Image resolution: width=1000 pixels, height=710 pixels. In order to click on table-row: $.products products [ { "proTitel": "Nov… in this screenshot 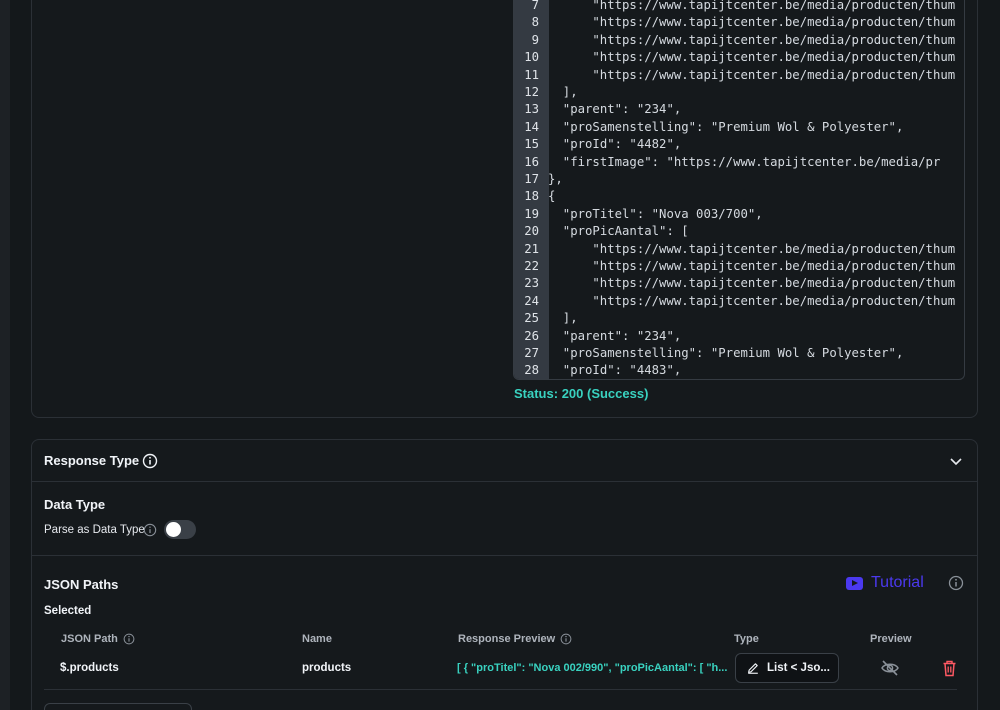, I will do `click(500, 671)`.